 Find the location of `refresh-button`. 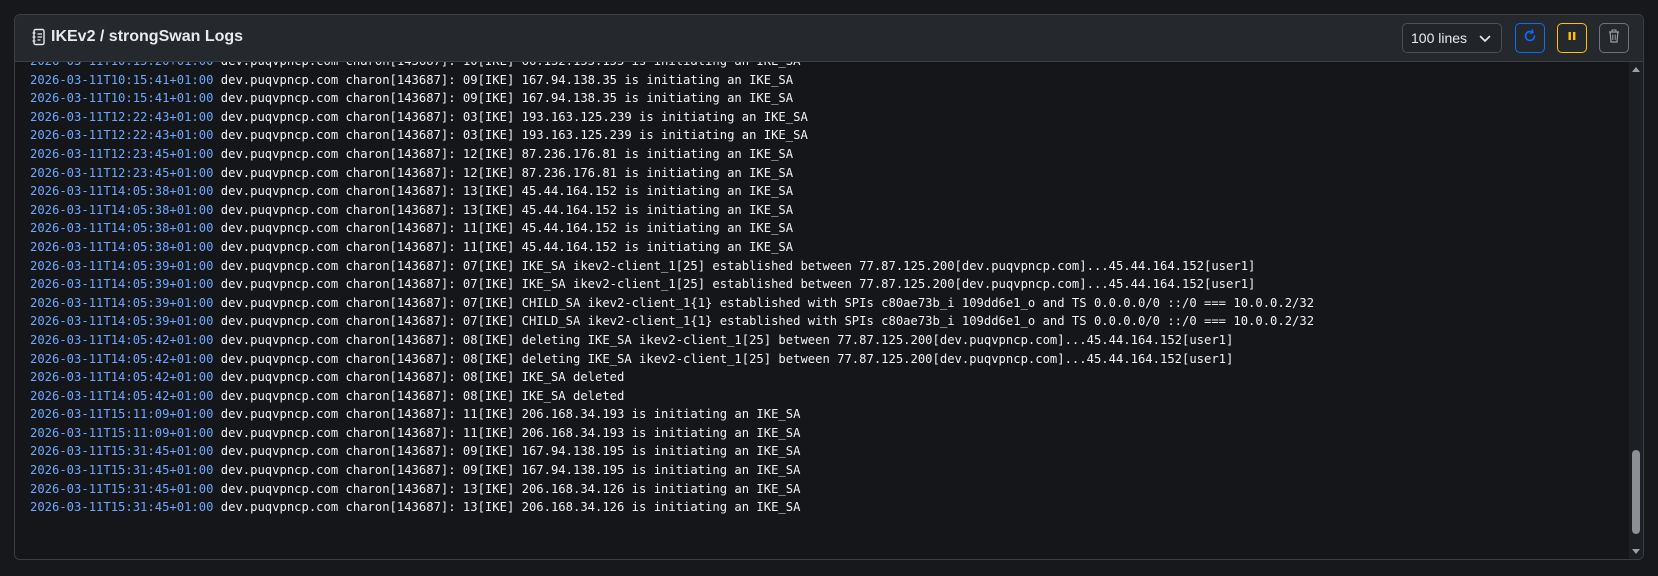

refresh-button is located at coordinates (1530, 38).